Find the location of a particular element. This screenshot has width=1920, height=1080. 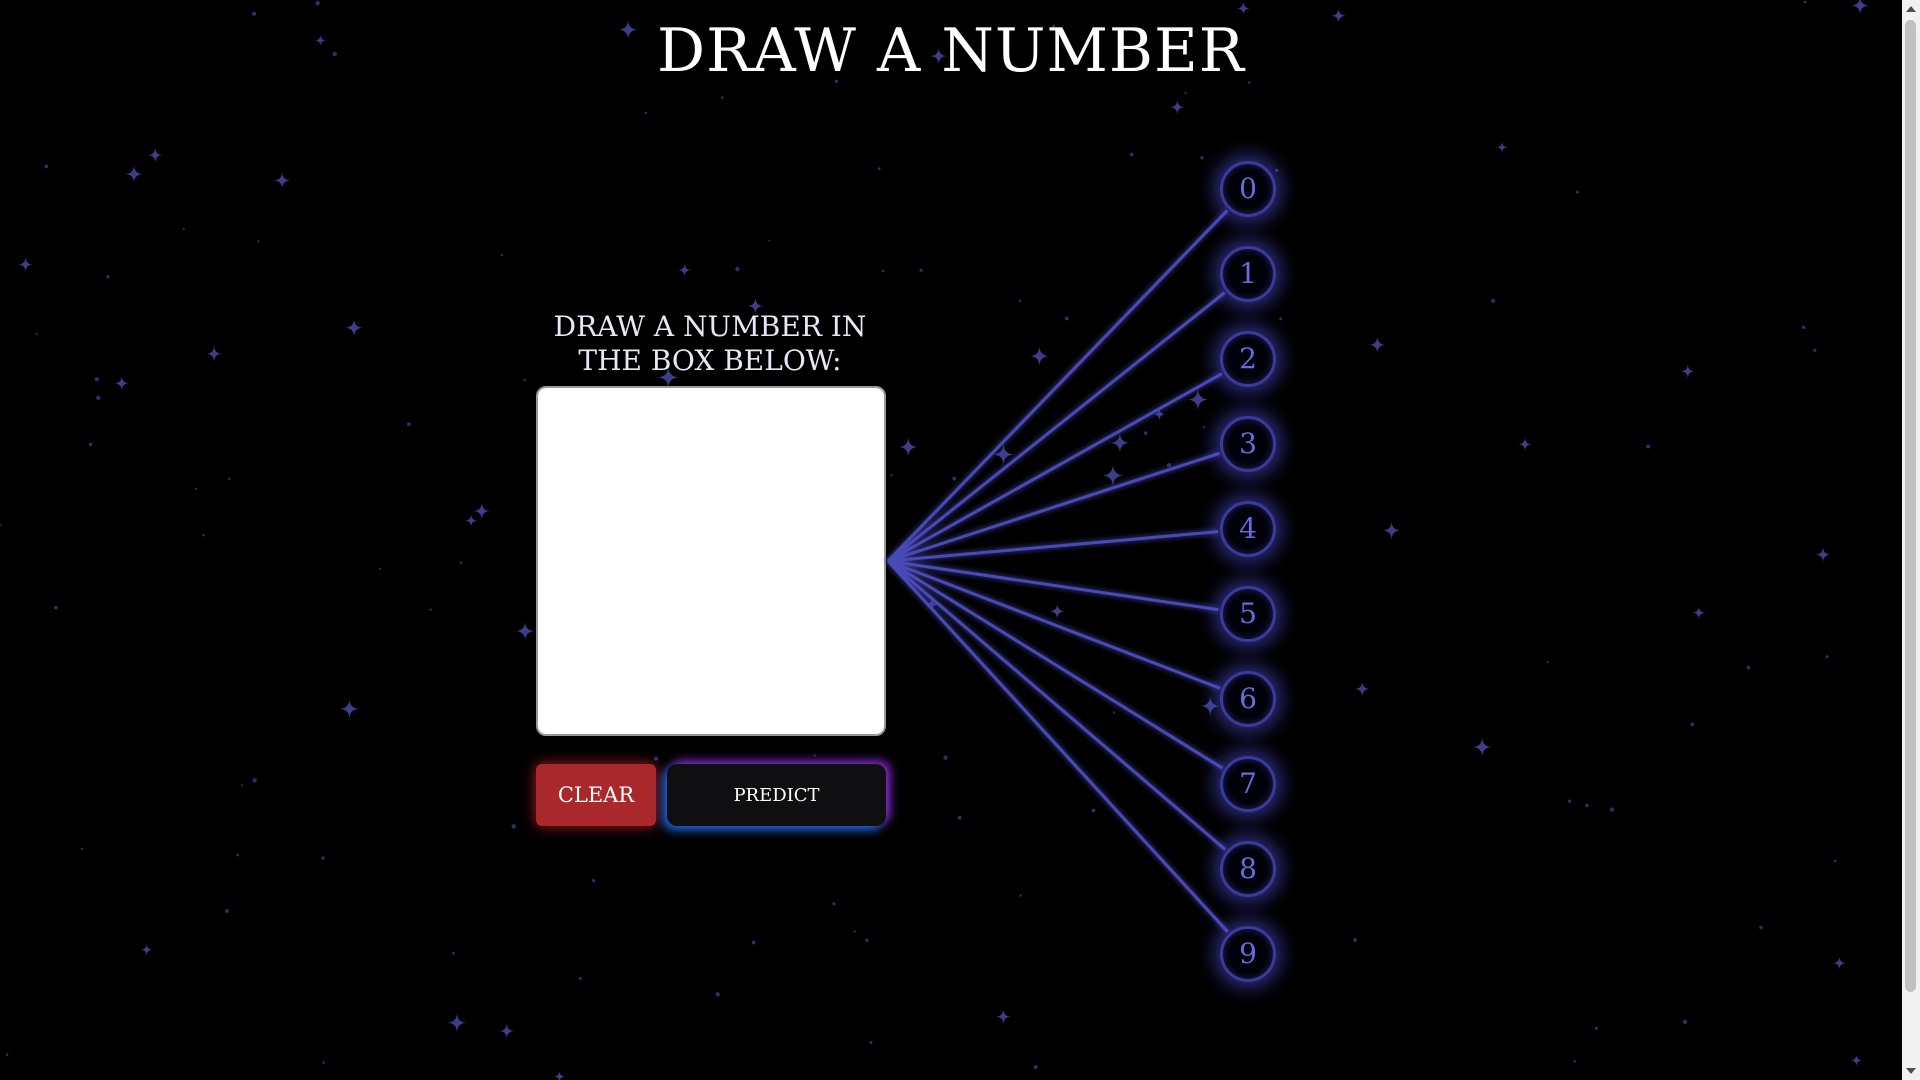

output-node-3: 3 is located at coordinates (1248, 444).